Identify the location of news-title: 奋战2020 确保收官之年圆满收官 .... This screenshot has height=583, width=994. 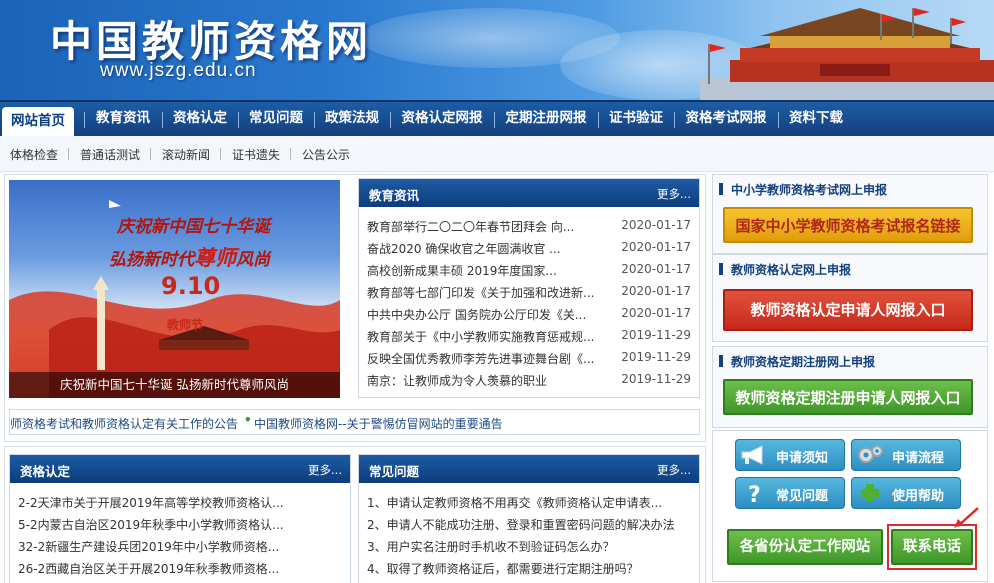
(464, 248).